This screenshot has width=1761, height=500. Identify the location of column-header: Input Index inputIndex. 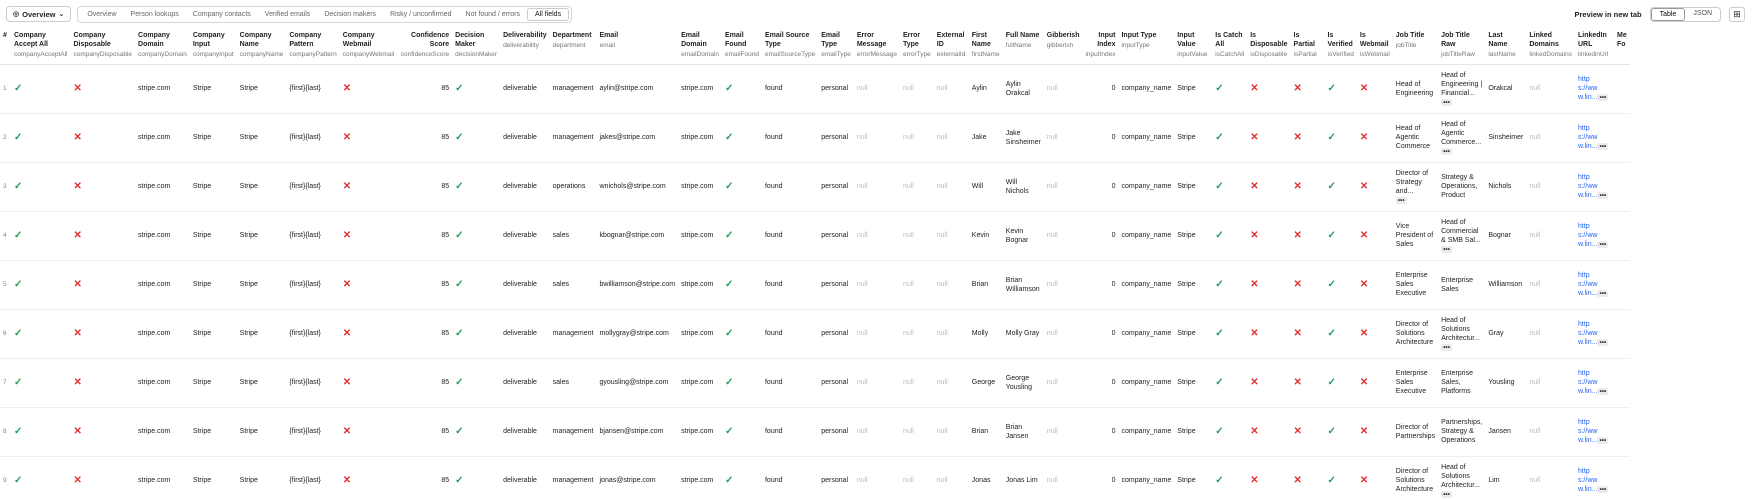
(1100, 46).